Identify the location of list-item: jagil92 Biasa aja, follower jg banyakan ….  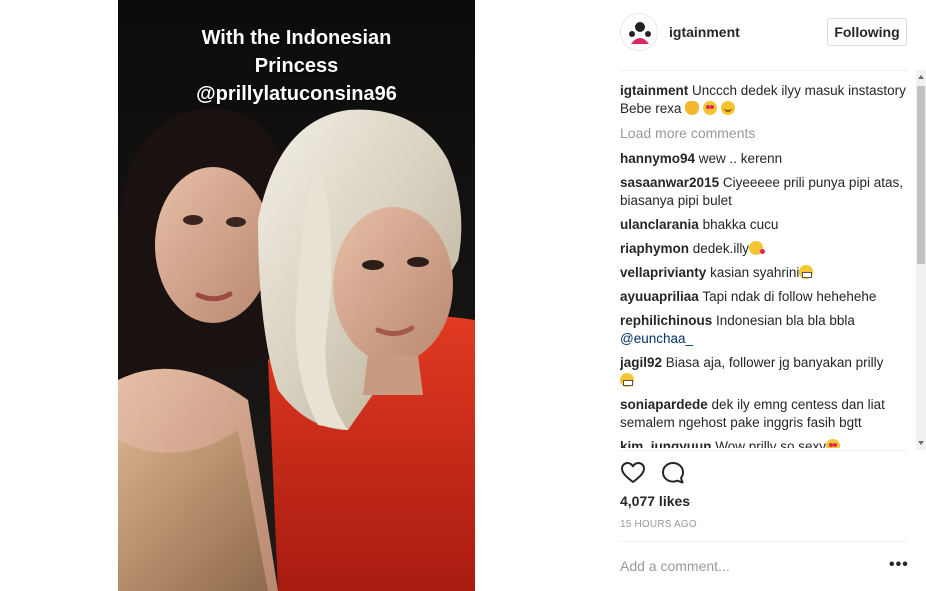
(763, 372).